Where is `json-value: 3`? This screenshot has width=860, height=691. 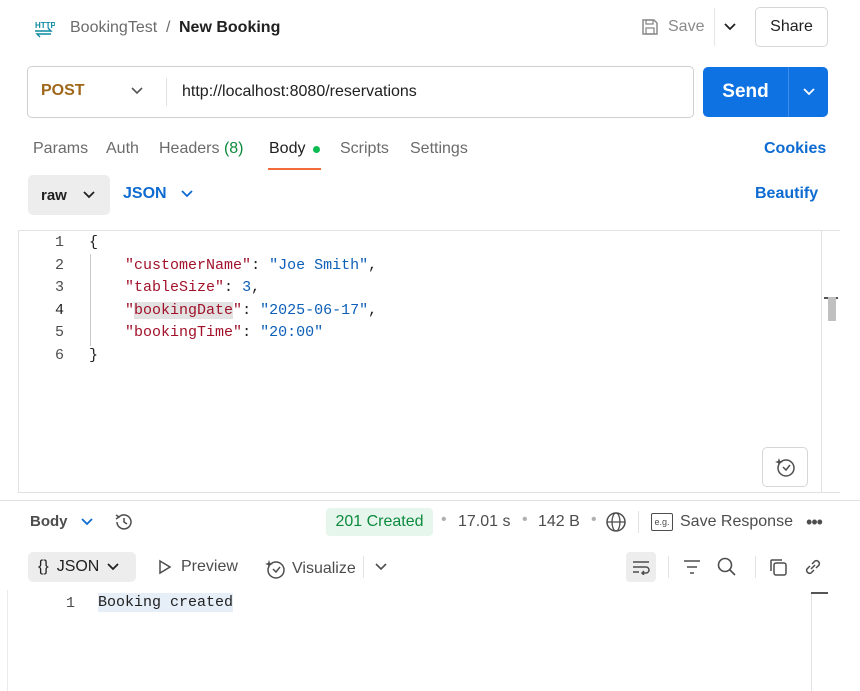
json-value: 3 is located at coordinates (247, 287).